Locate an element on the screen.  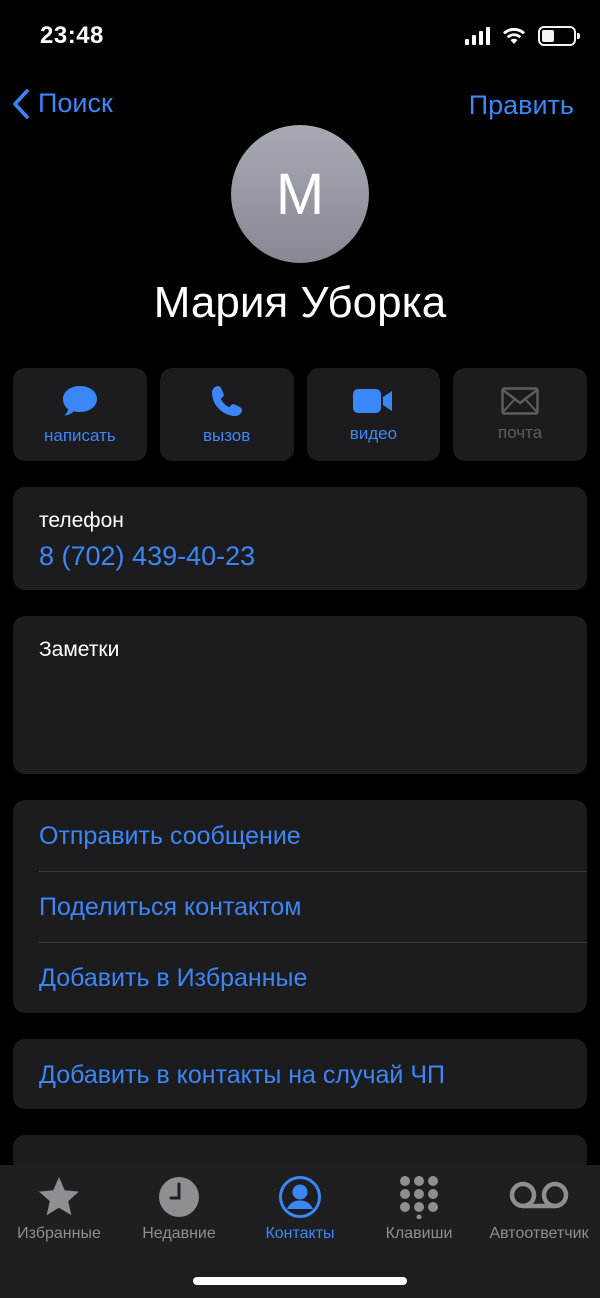
tab-contacts-label: Контакты is located at coordinates (300, 1233).